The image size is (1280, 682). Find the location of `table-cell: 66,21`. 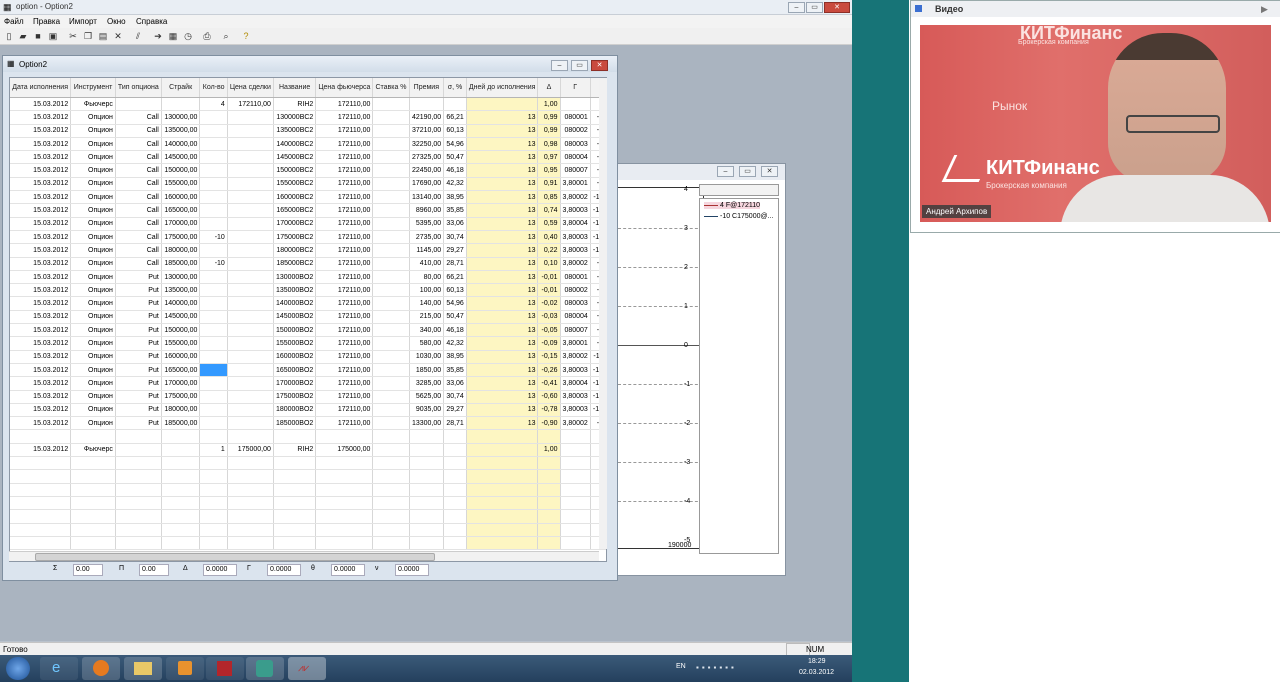

table-cell: 66,21 is located at coordinates (455, 277).